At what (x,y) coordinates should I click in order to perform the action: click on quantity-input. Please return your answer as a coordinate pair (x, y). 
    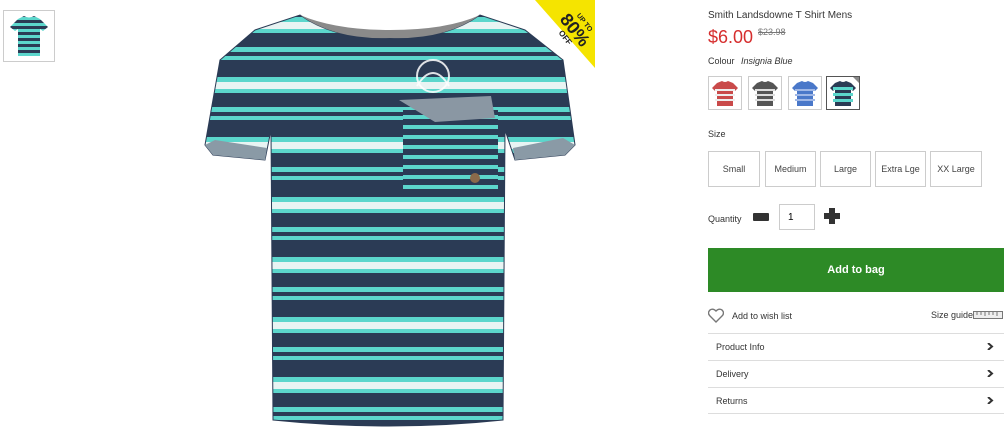
    Looking at the image, I should click on (797, 217).